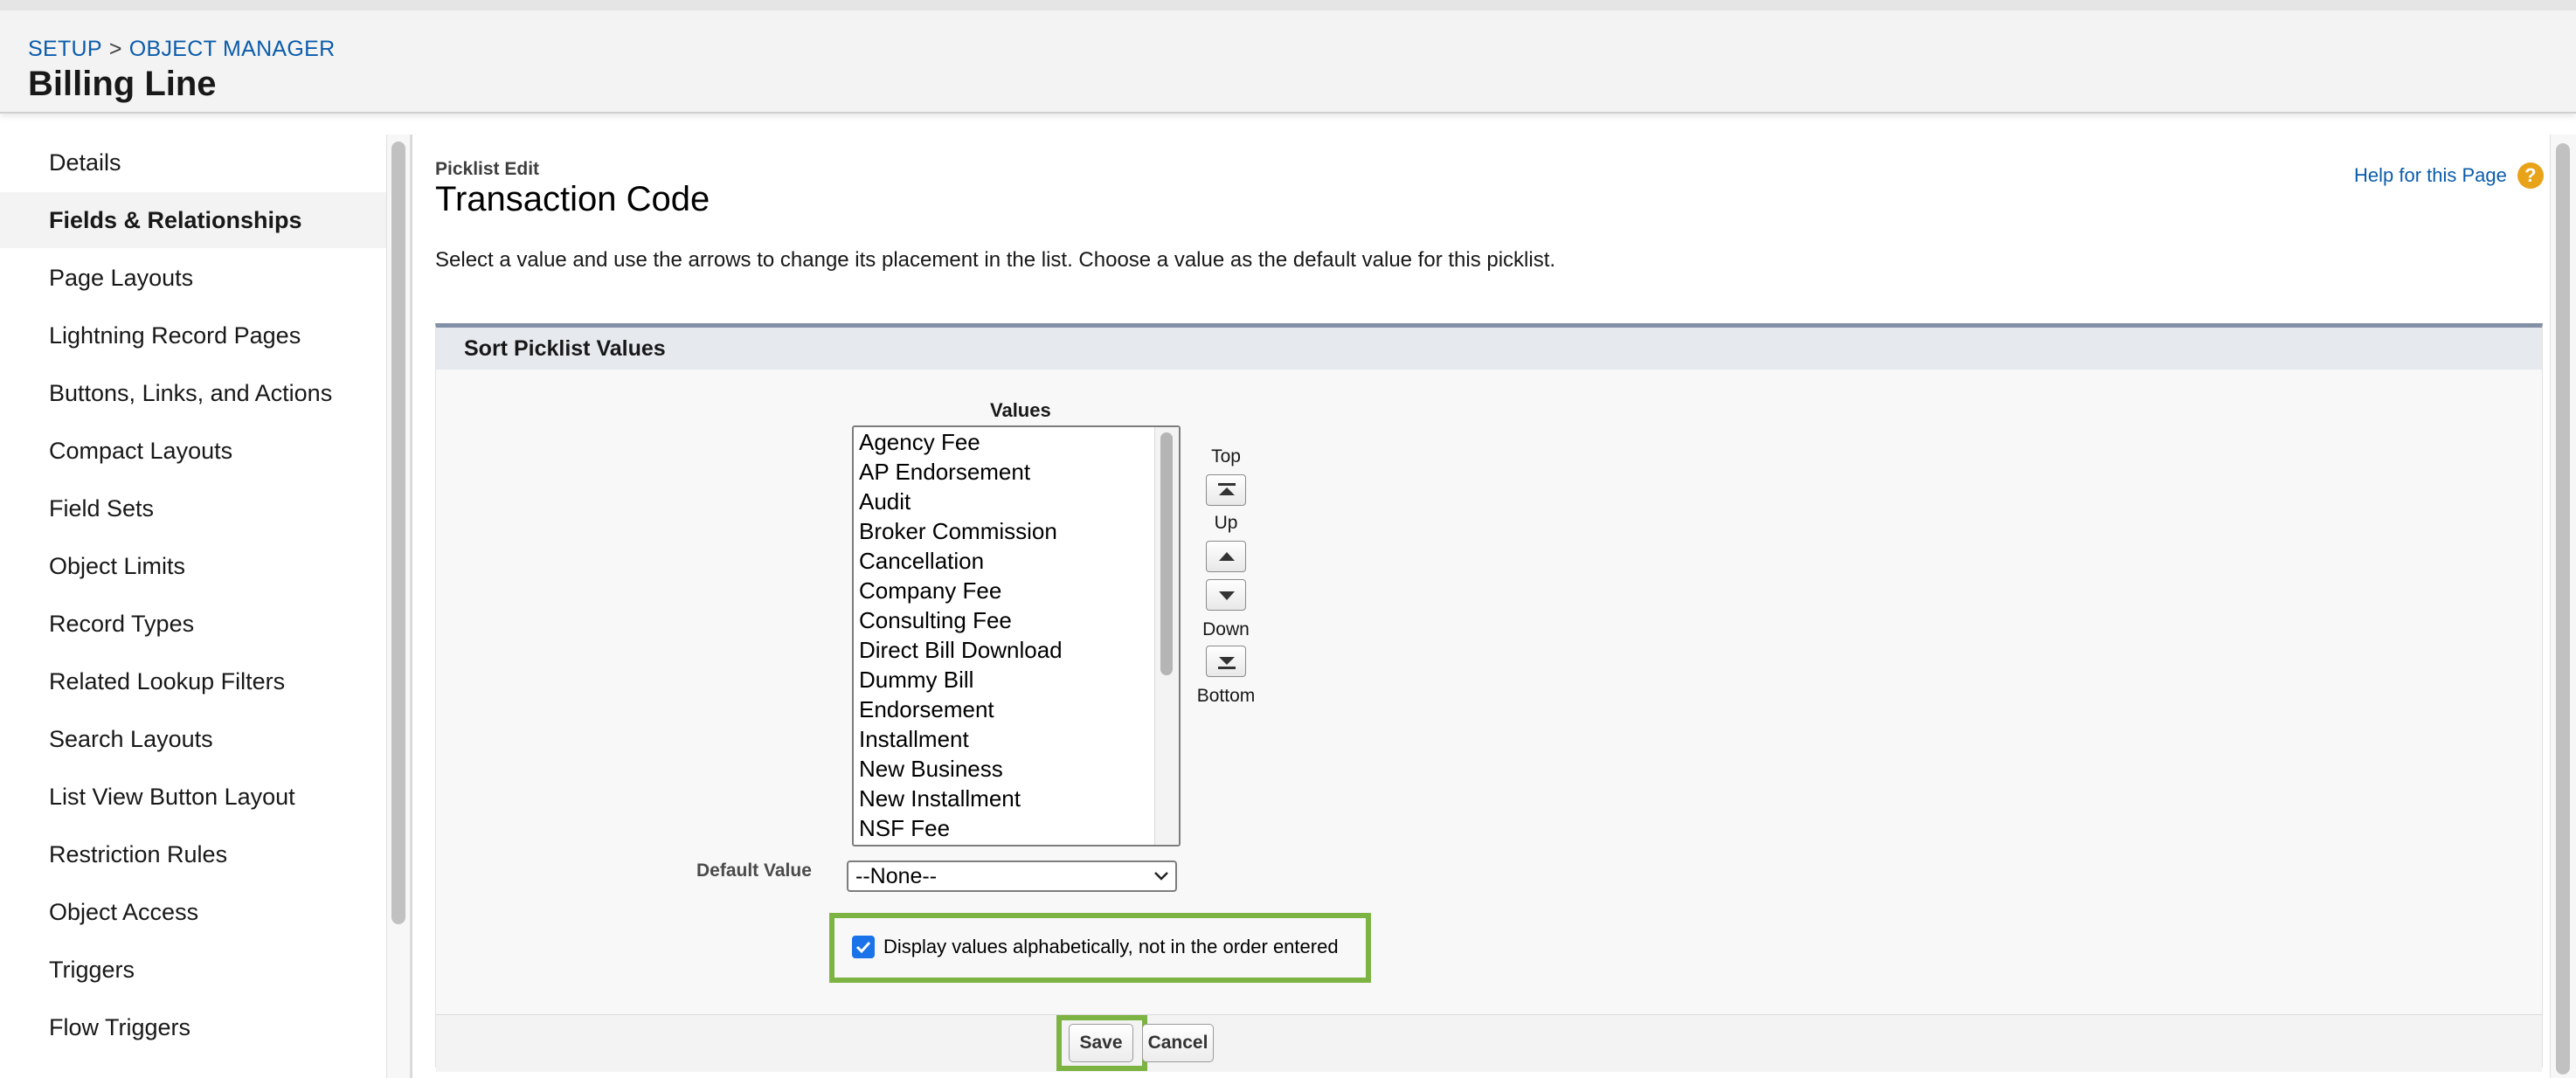  What do you see at coordinates (1012, 876) in the screenshot?
I see `default-value-select: --None--` at bounding box center [1012, 876].